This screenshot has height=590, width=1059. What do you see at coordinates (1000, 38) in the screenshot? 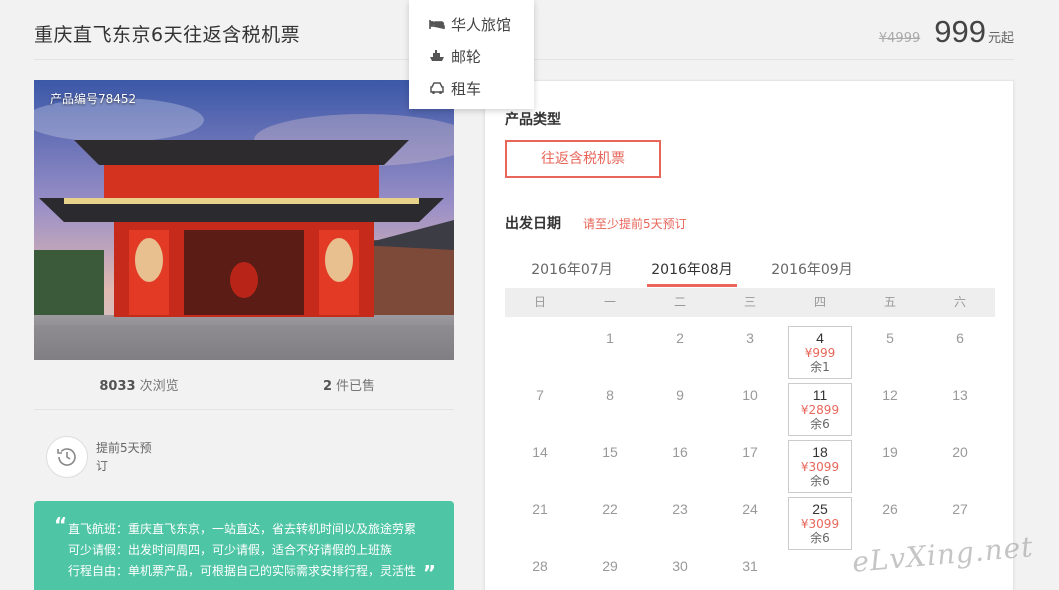
I see `price-unit: 元起` at bounding box center [1000, 38].